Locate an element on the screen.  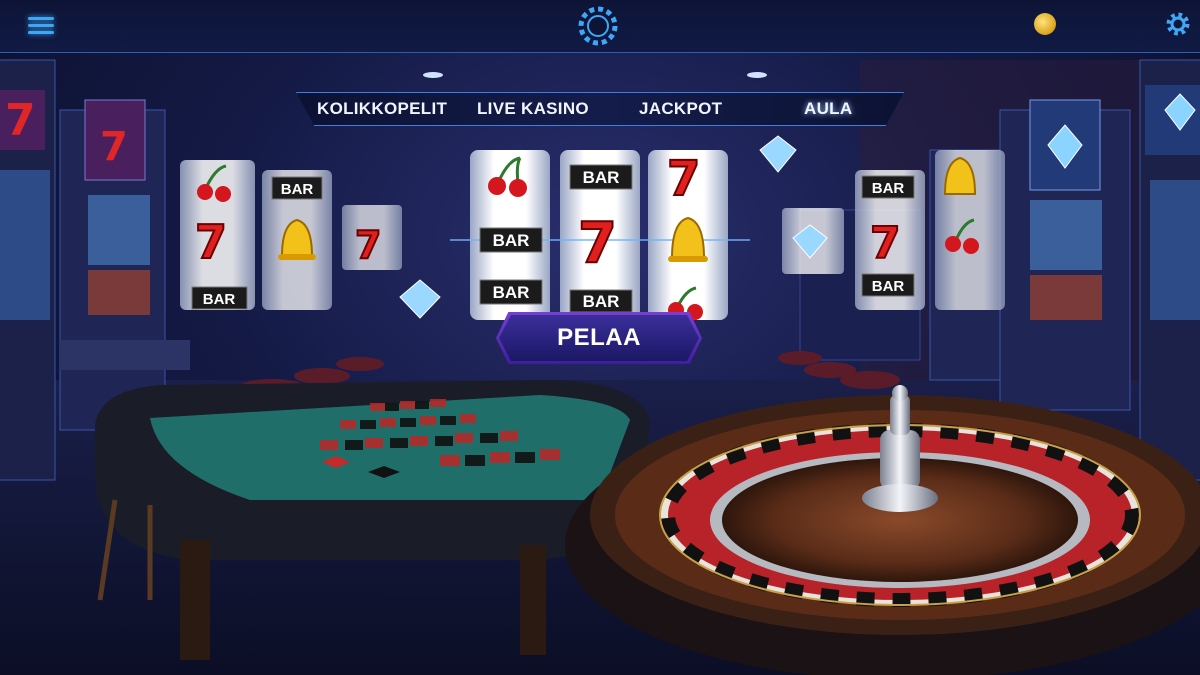
tab-jackpot: JACKPOT is located at coordinates (680, 109).